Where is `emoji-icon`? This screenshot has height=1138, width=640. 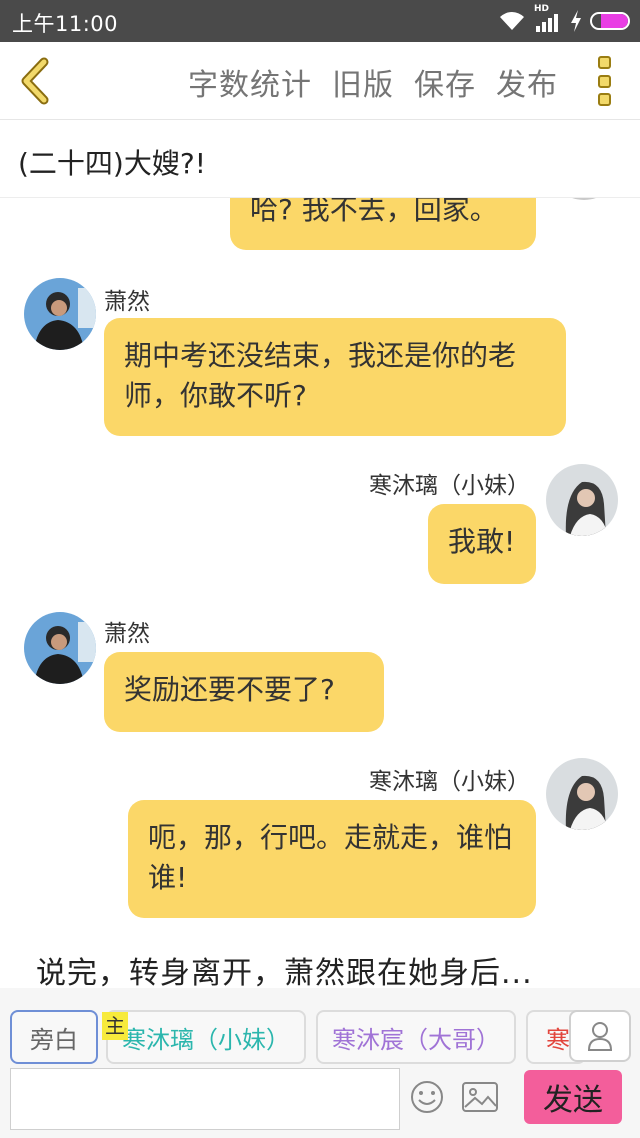 emoji-icon is located at coordinates (427, 1097).